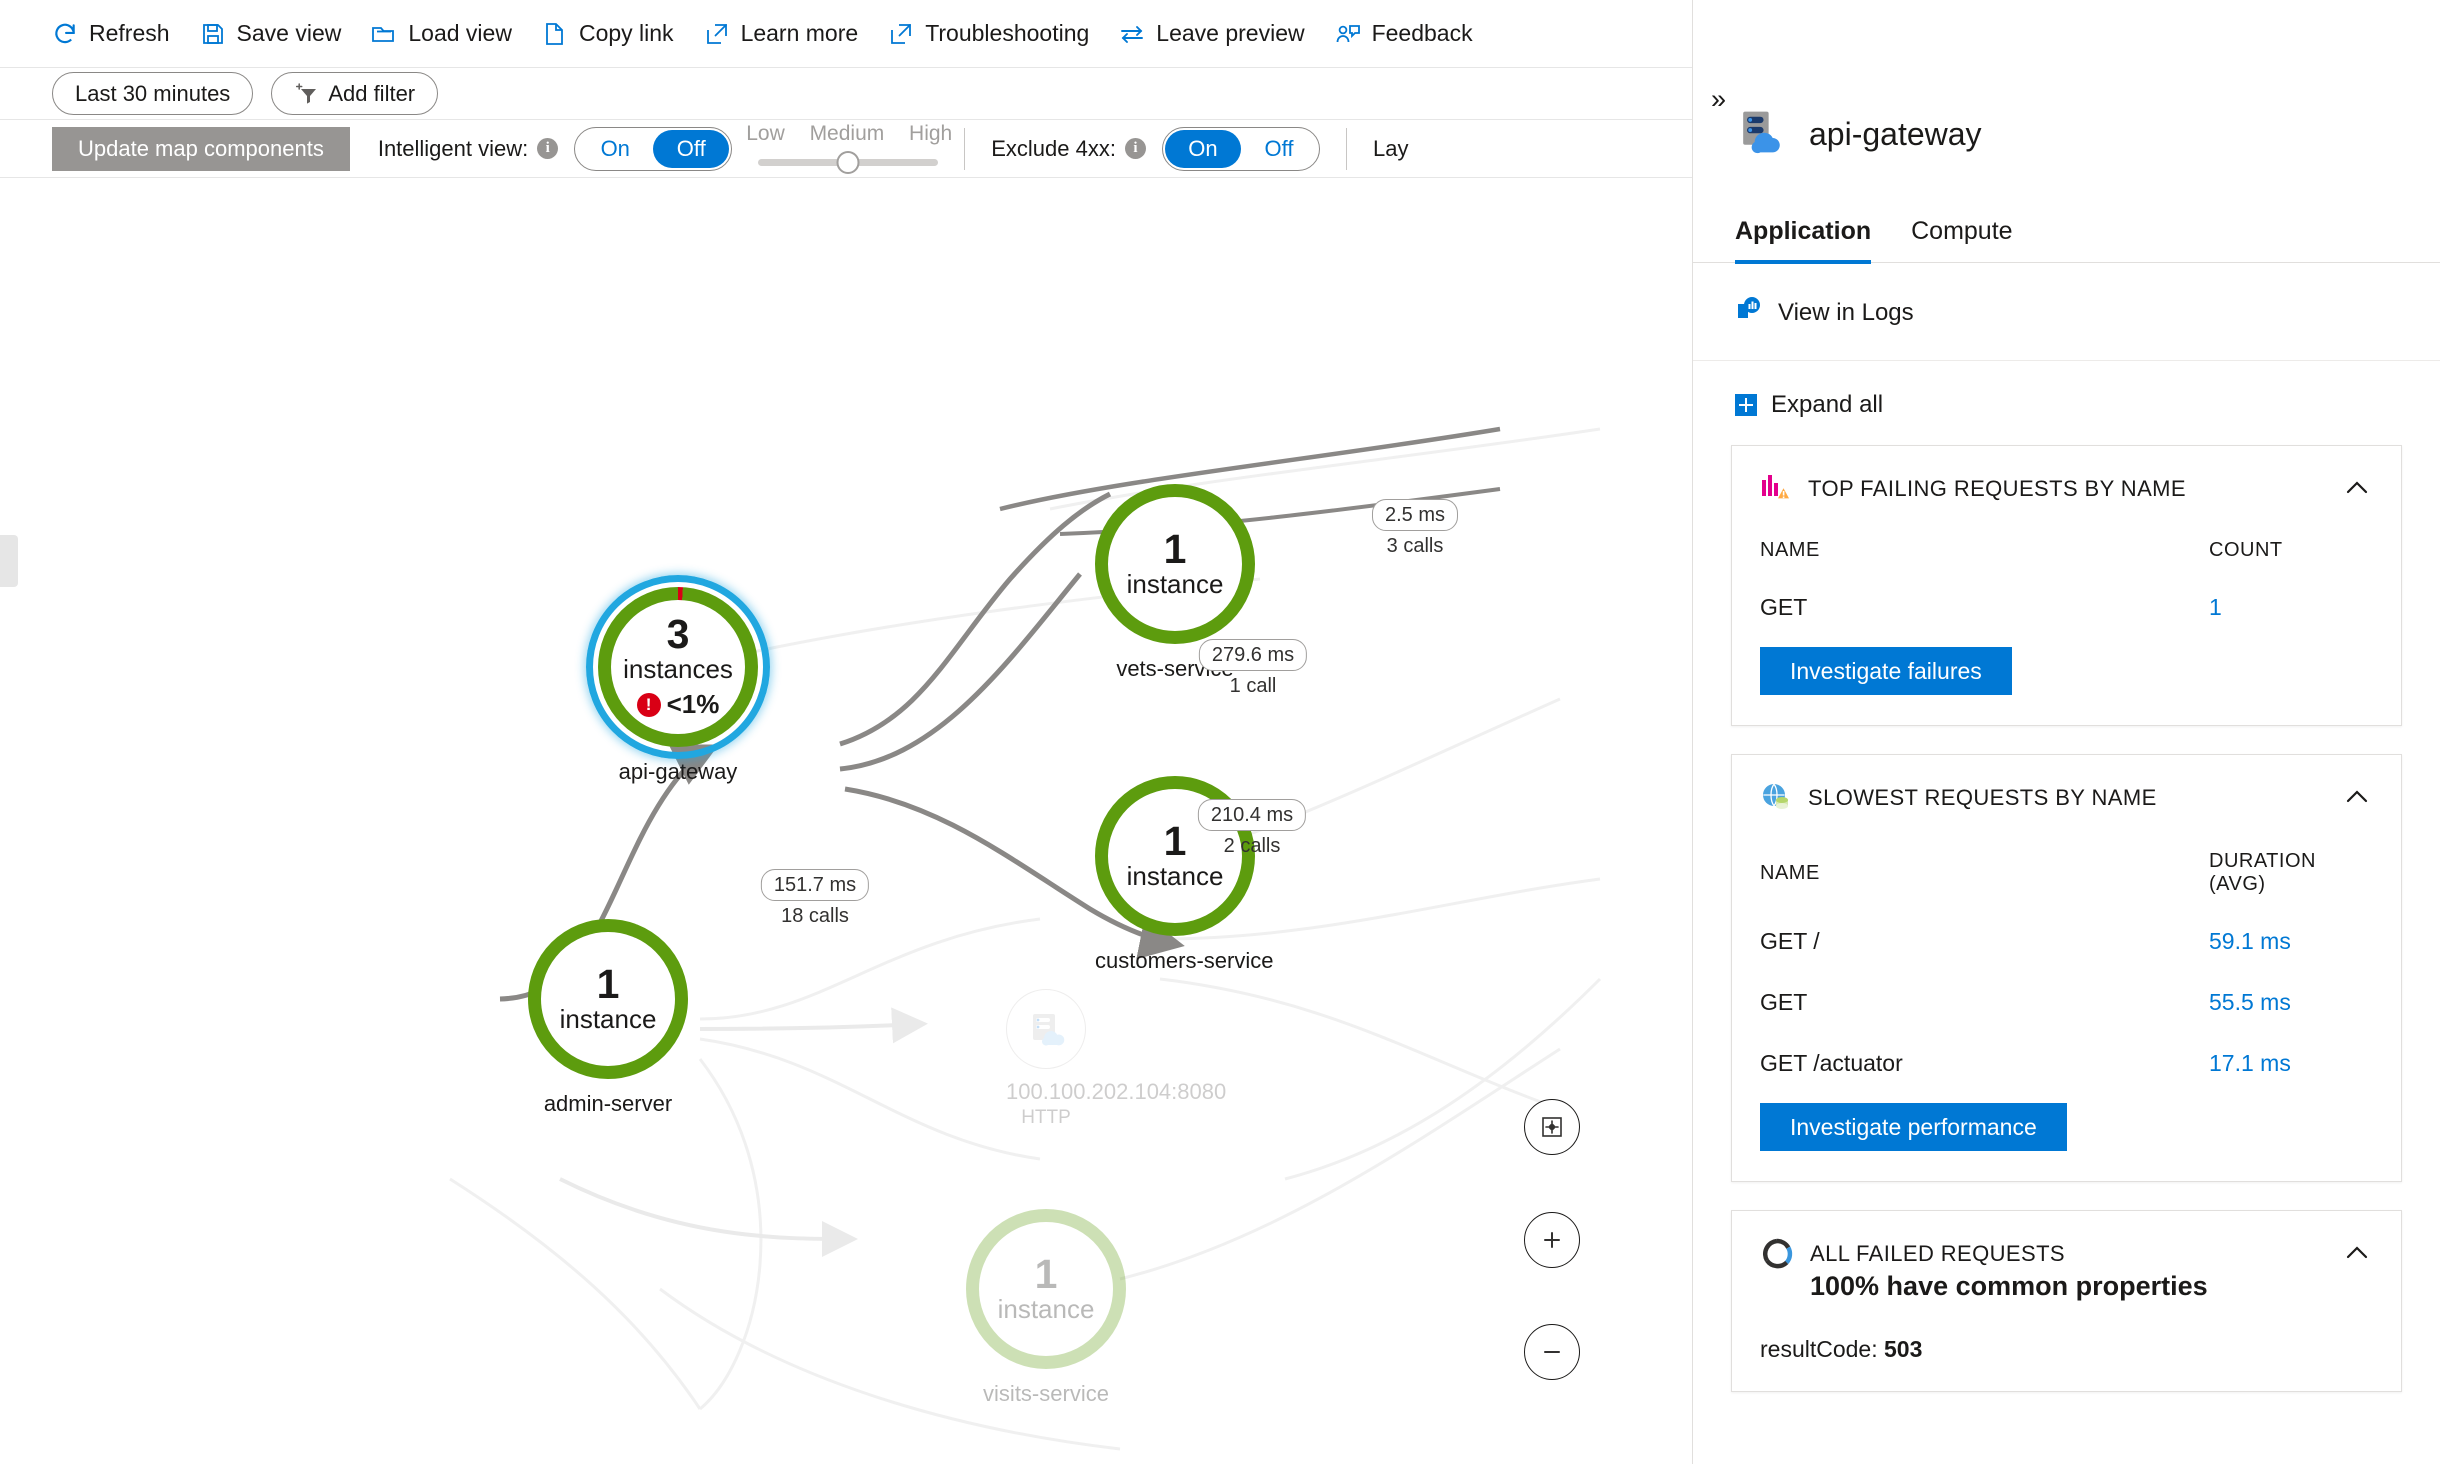 The height and width of the screenshot is (1464, 2440). Describe the element at coordinates (1007, 33) in the screenshot. I see `troubleshooting-label: Troubleshooting` at that location.